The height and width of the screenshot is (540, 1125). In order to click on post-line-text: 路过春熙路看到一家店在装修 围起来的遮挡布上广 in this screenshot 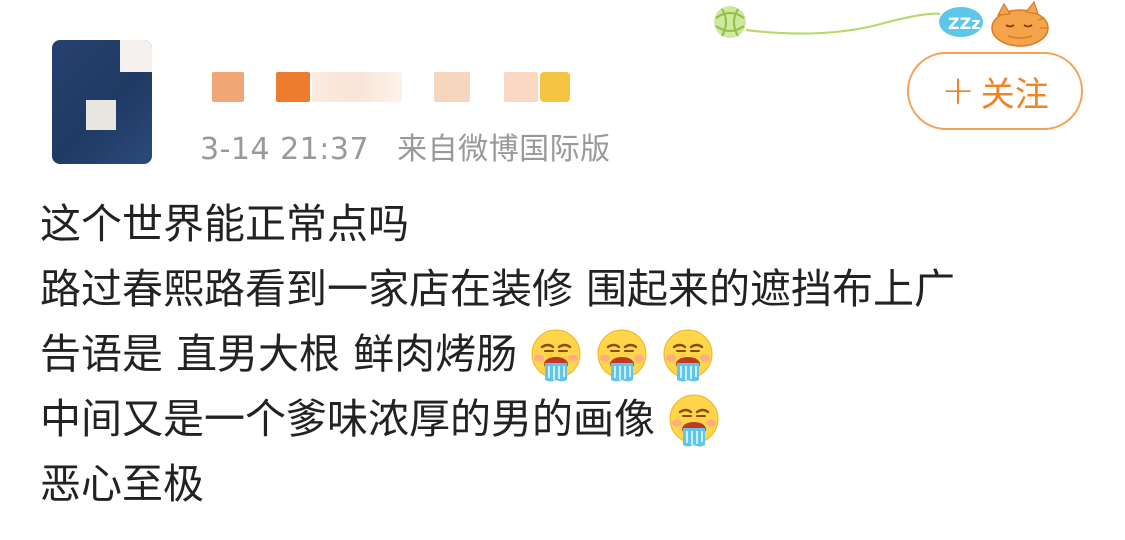, I will do `click(498, 289)`.